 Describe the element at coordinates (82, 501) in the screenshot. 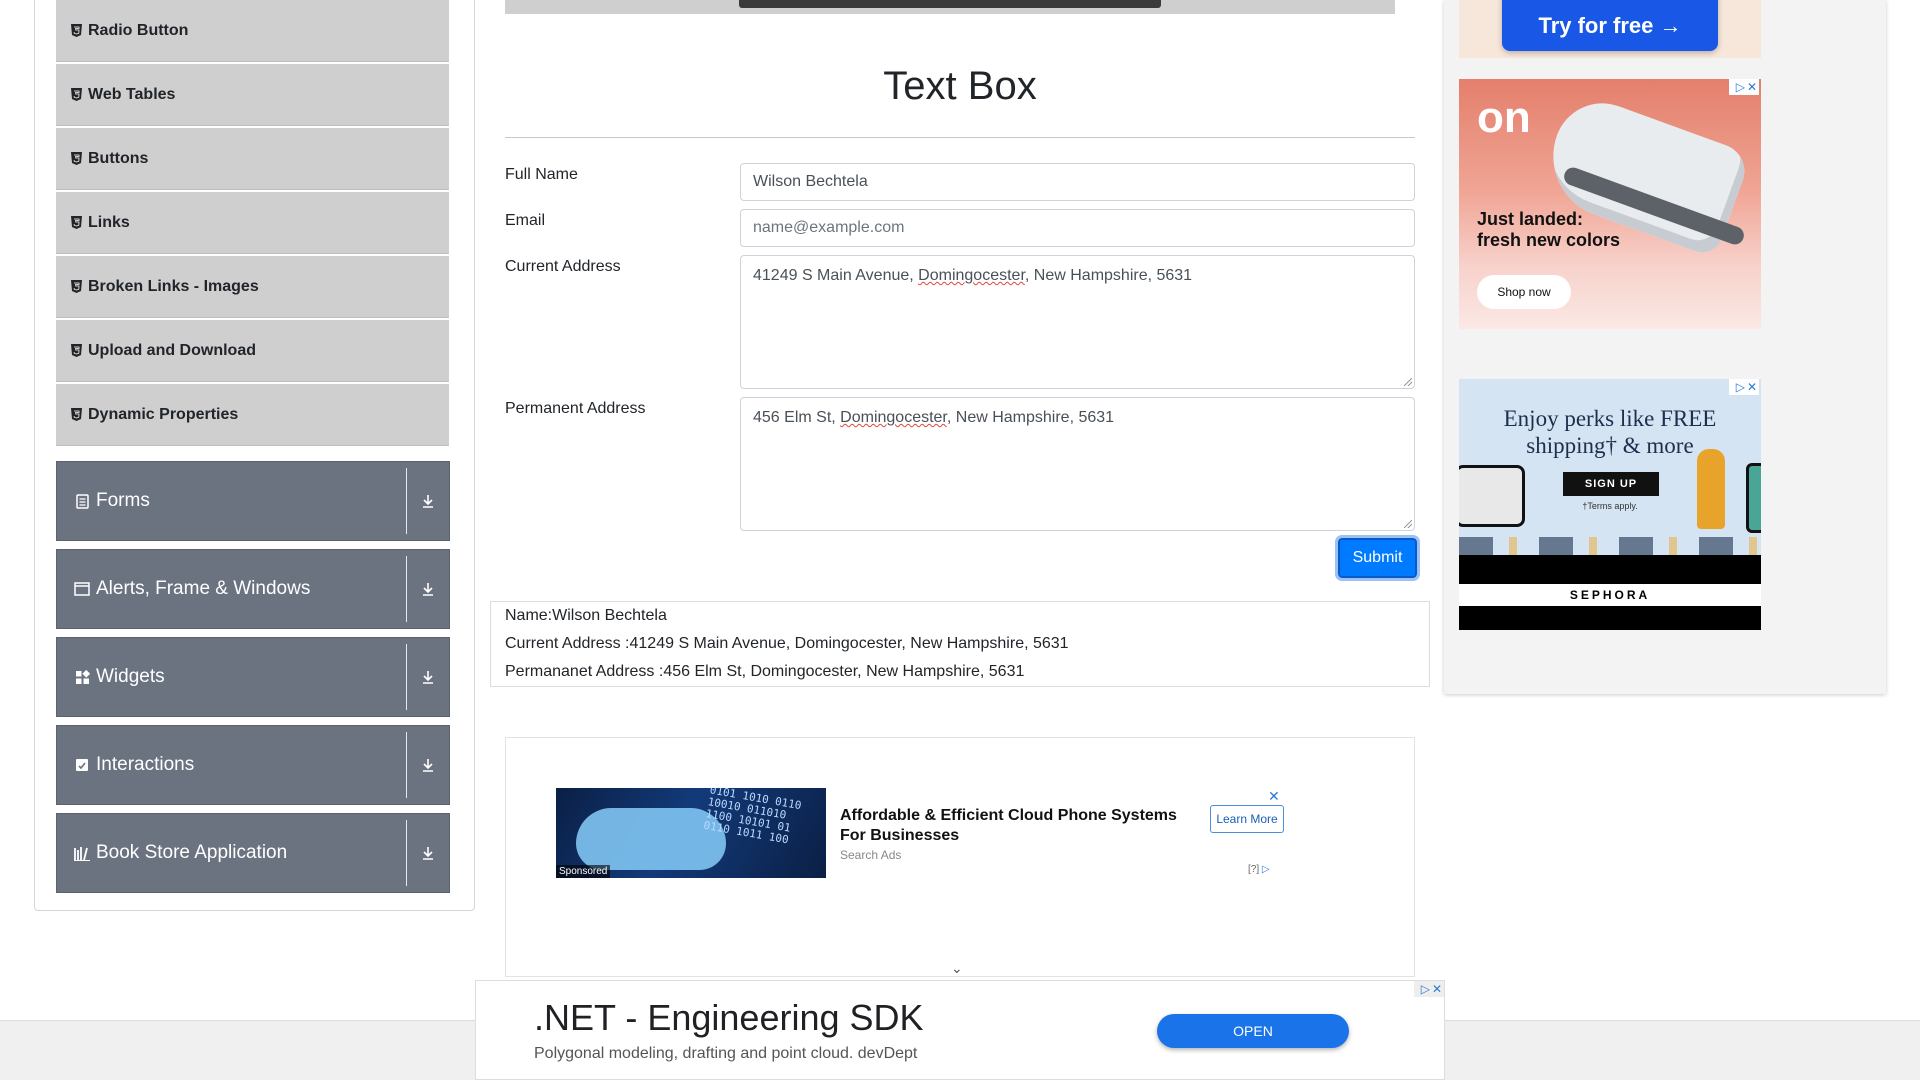

I see `form-icon` at that location.